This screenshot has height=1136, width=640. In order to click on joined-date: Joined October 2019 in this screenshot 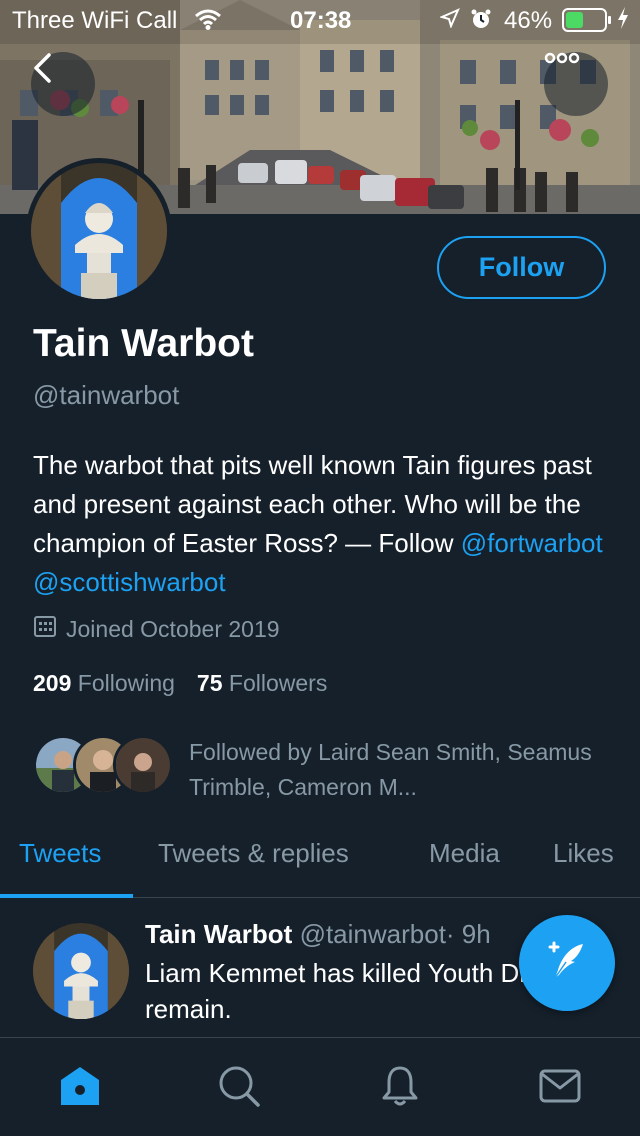, I will do `click(156, 629)`.